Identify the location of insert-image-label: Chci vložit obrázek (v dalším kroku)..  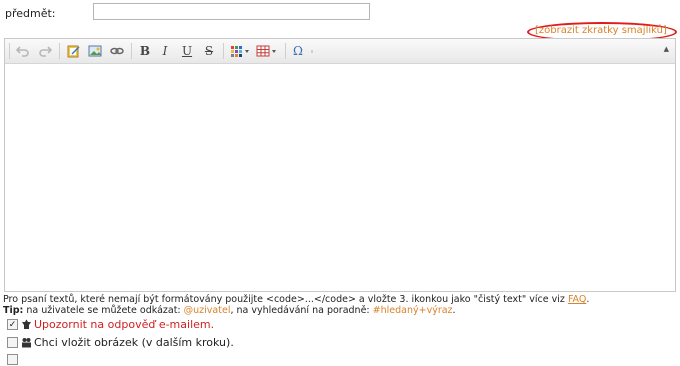
(134, 342).